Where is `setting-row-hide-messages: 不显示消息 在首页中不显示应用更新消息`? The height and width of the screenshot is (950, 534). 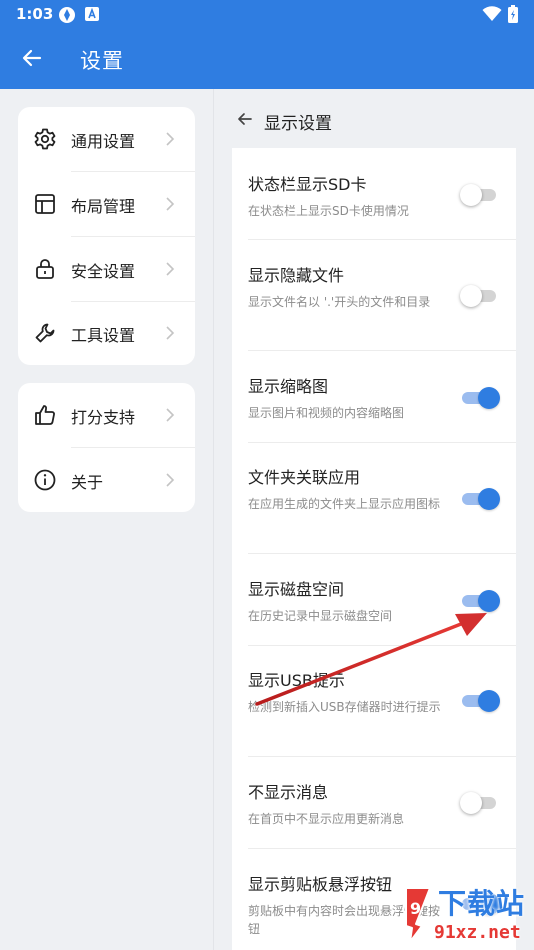 setting-row-hide-messages: 不显示消息 在首页中不显示应用更新消息 is located at coordinates (374, 802).